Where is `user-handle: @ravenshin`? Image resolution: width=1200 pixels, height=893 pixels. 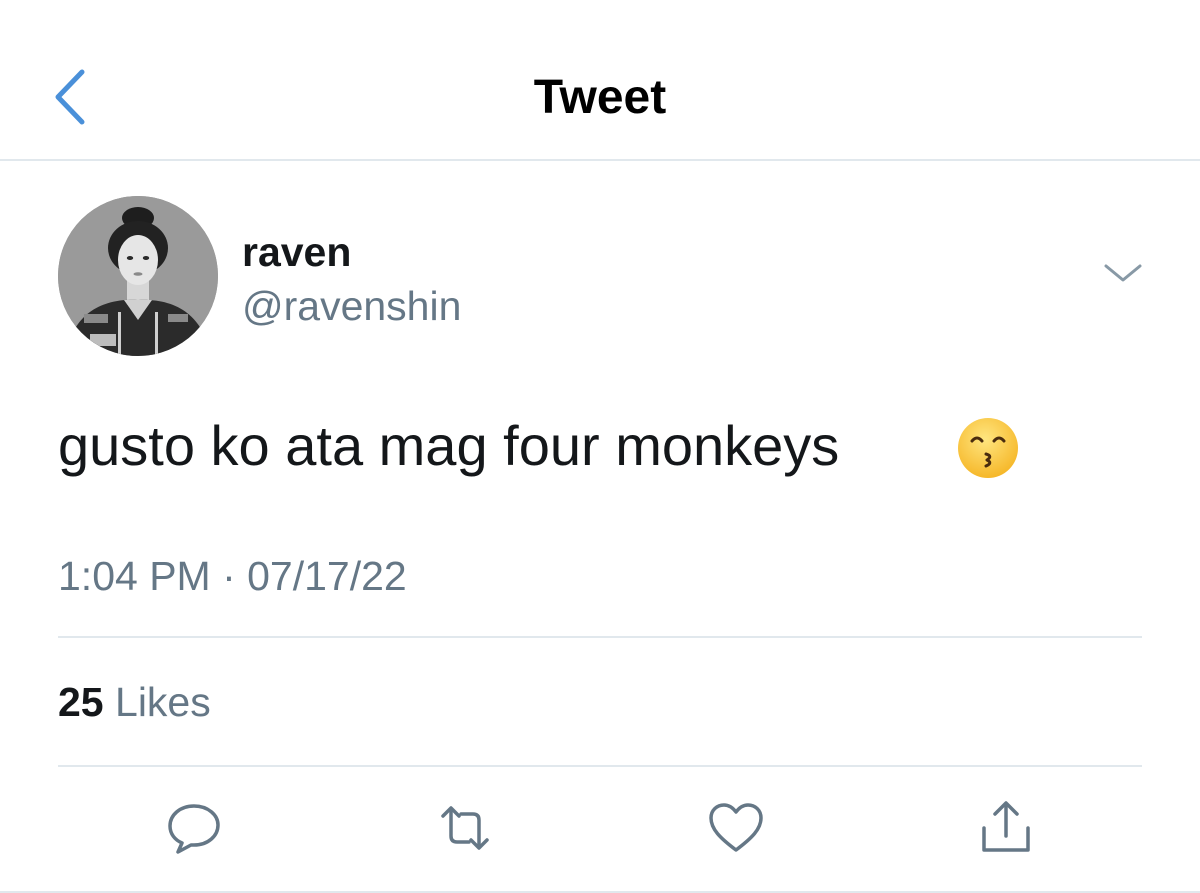 user-handle: @ravenshin is located at coordinates (351, 306).